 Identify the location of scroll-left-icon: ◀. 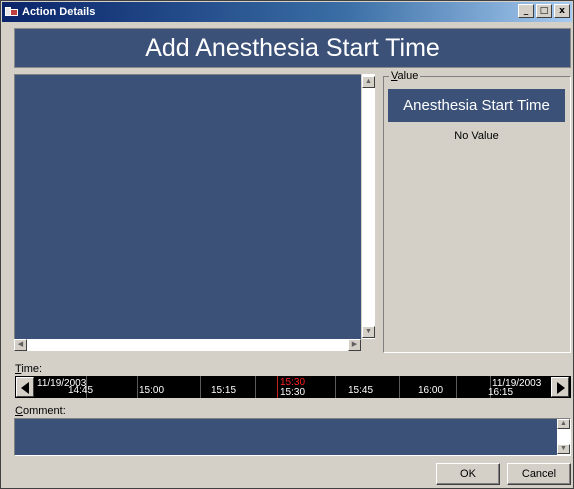
(20, 345).